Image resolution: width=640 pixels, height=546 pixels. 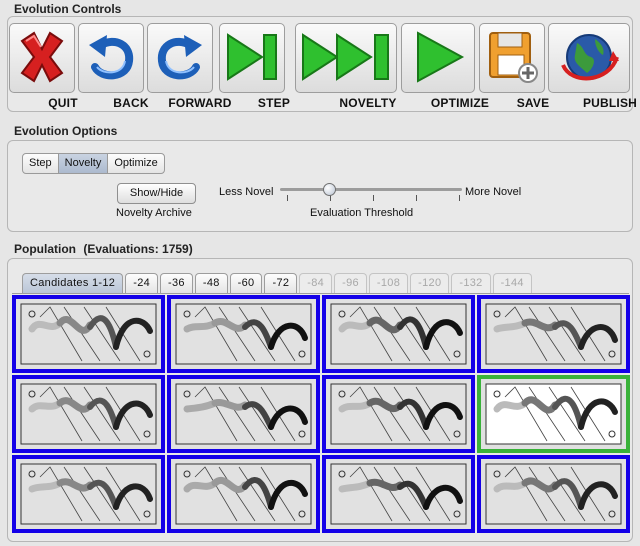 What do you see at coordinates (154, 213) in the screenshot?
I see `novelty-archive-label: Novelty Archive` at bounding box center [154, 213].